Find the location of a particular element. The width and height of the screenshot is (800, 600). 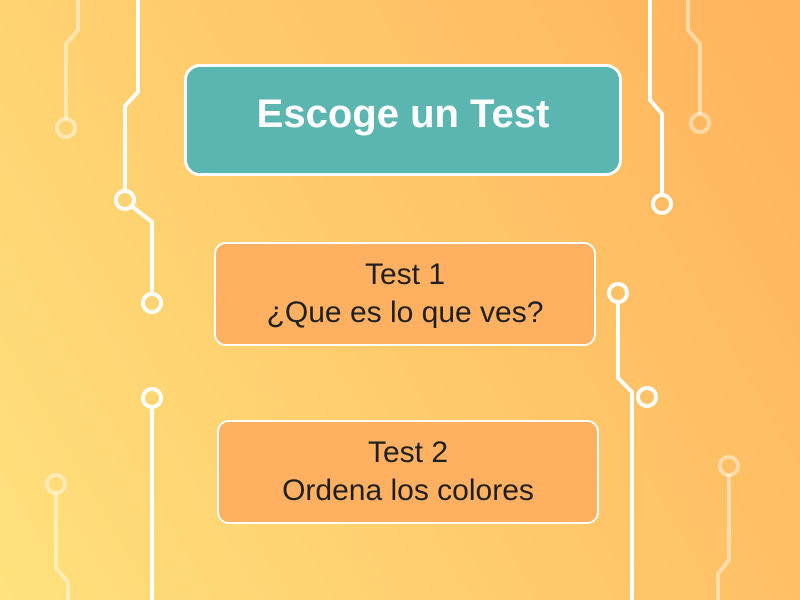

page-title-text: Escoge un Test is located at coordinates (403, 113).